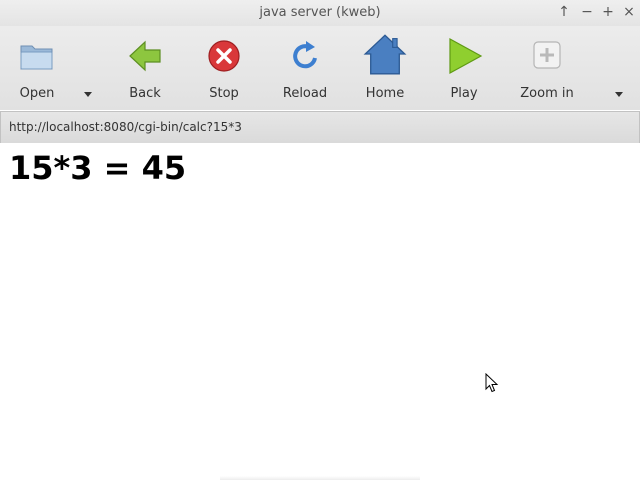  What do you see at coordinates (98, 168) in the screenshot?
I see `calc-result: 15*3 = 45` at bounding box center [98, 168].